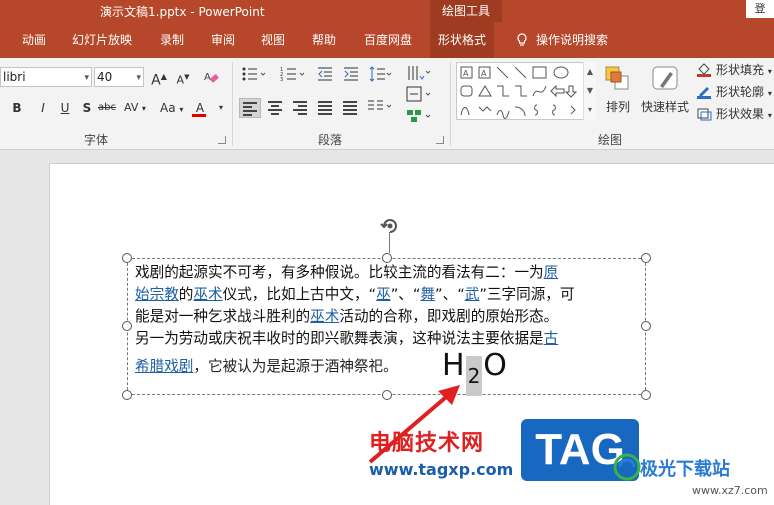  What do you see at coordinates (472, 294) in the screenshot?
I see `hyperlink: 武` at bounding box center [472, 294].